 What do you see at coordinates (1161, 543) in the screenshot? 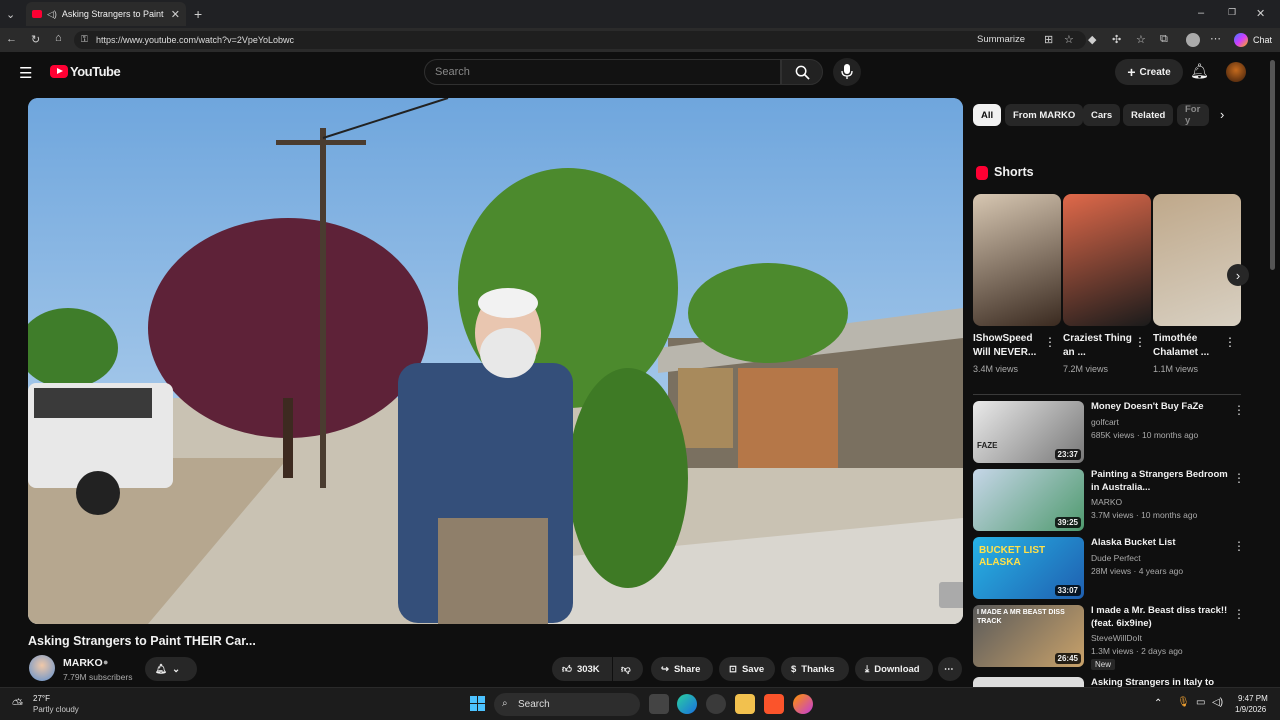
I see `recommendation-title: Alaska Bucket List` at bounding box center [1161, 543].